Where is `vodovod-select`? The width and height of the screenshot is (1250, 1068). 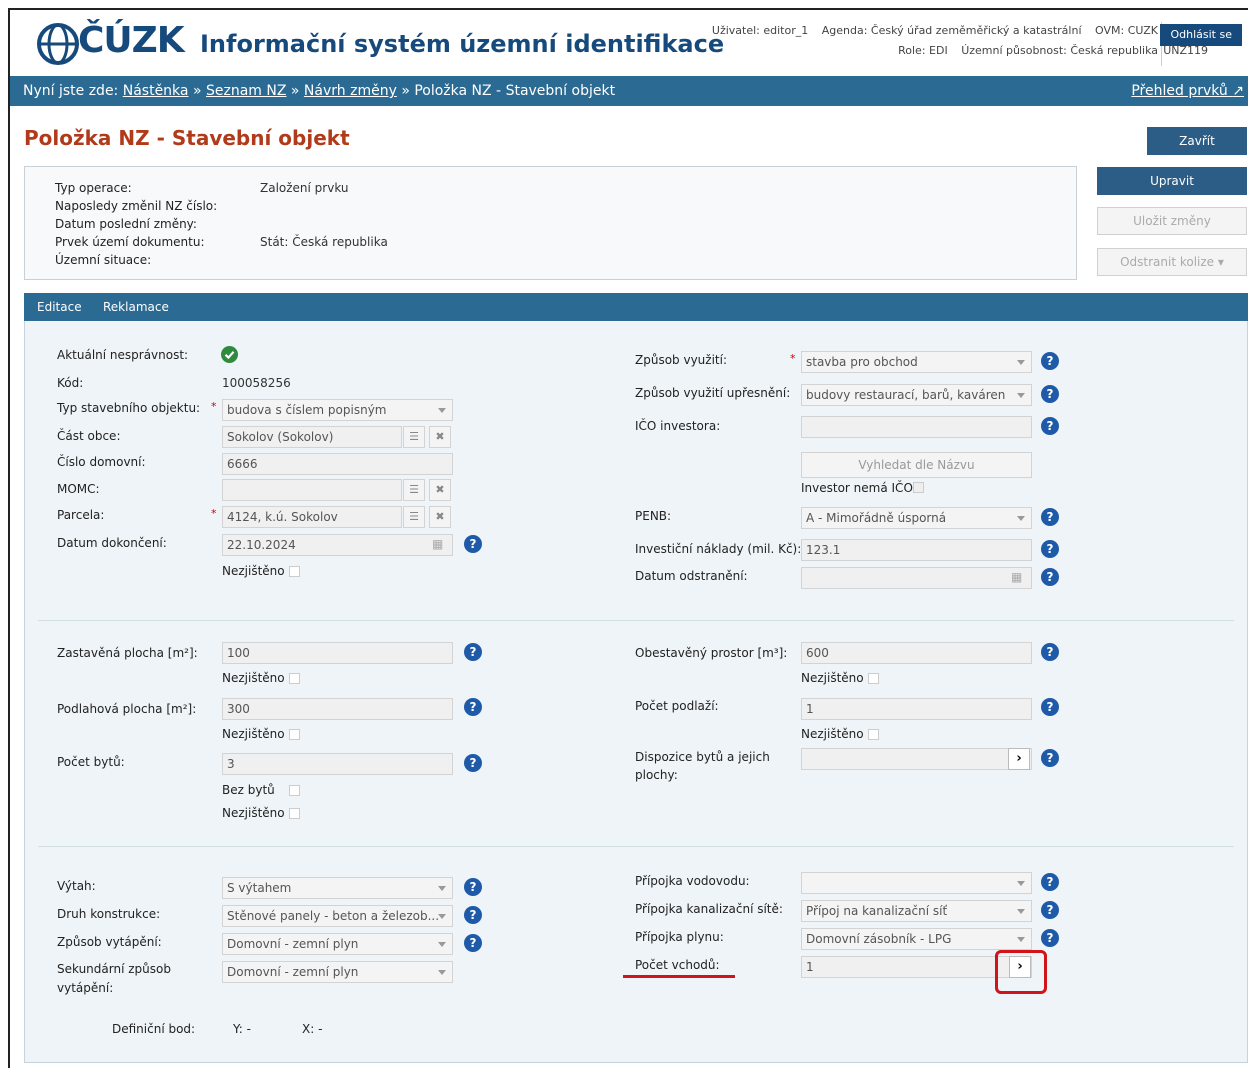 vodovod-select is located at coordinates (916, 883).